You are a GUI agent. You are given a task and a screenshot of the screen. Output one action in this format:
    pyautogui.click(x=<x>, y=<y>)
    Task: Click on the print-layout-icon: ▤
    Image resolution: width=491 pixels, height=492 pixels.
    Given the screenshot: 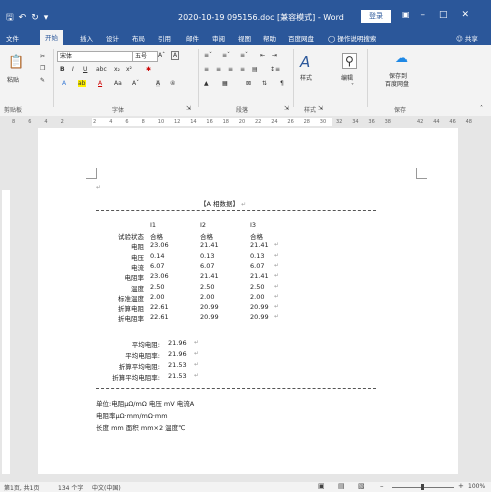 What is the action you would take?
    pyautogui.click(x=341, y=486)
    